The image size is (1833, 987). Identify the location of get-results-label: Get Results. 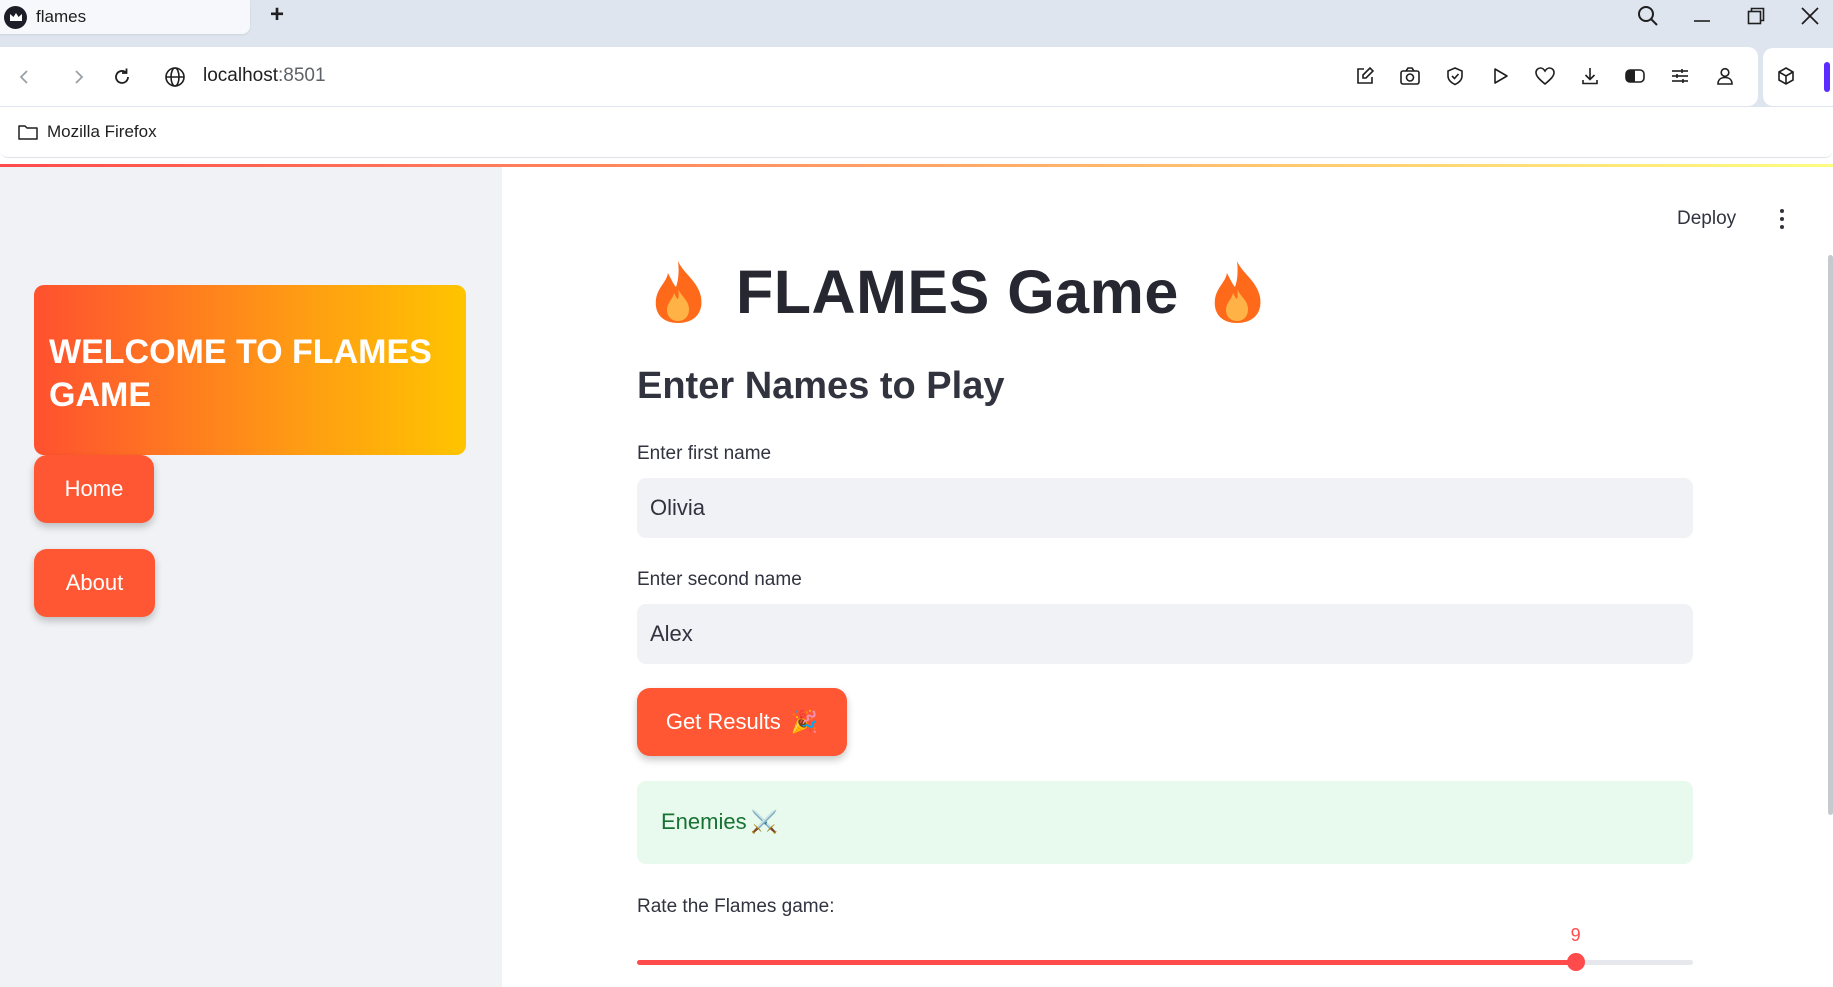
(723, 721).